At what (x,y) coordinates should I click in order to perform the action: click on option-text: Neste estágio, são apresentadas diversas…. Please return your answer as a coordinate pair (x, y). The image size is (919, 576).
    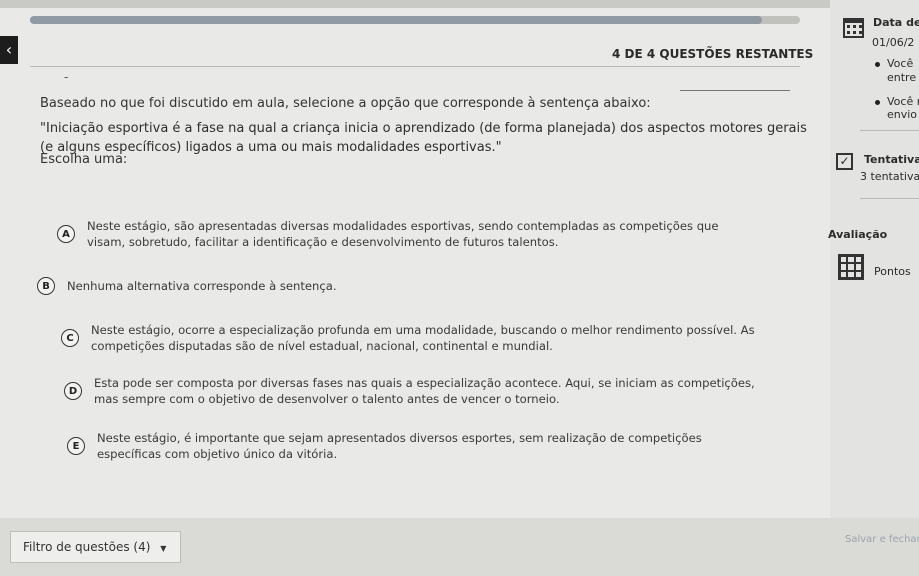
    Looking at the image, I should click on (403, 234).